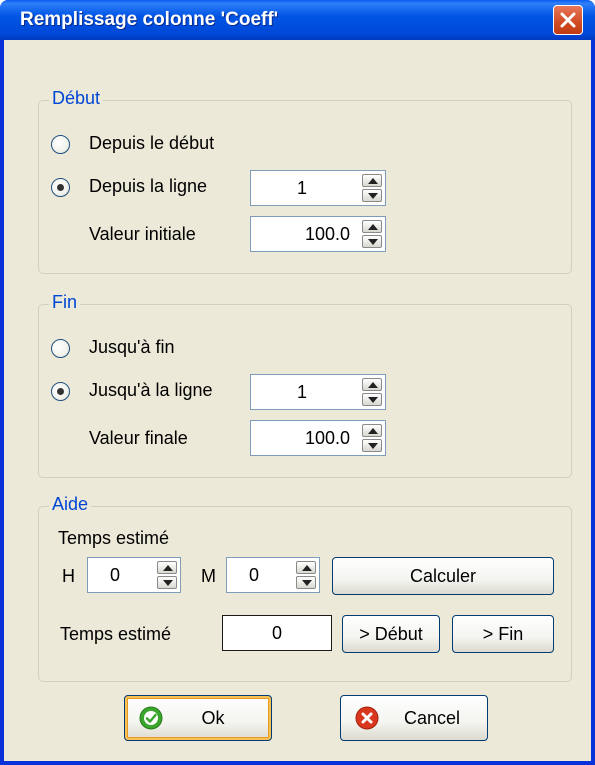  I want to click on hours-stepper: 0, so click(134, 575).